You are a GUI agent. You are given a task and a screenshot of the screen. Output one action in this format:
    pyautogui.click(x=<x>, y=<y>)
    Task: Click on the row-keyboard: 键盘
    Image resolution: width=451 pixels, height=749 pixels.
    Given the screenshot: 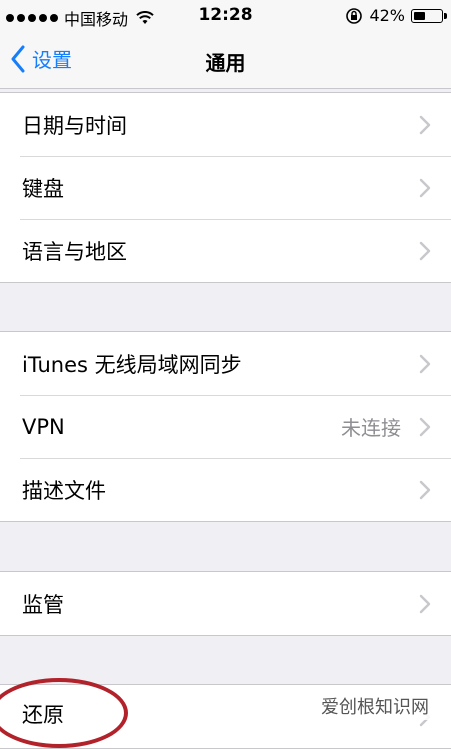 What is the action you would take?
    pyautogui.click(x=225, y=187)
    